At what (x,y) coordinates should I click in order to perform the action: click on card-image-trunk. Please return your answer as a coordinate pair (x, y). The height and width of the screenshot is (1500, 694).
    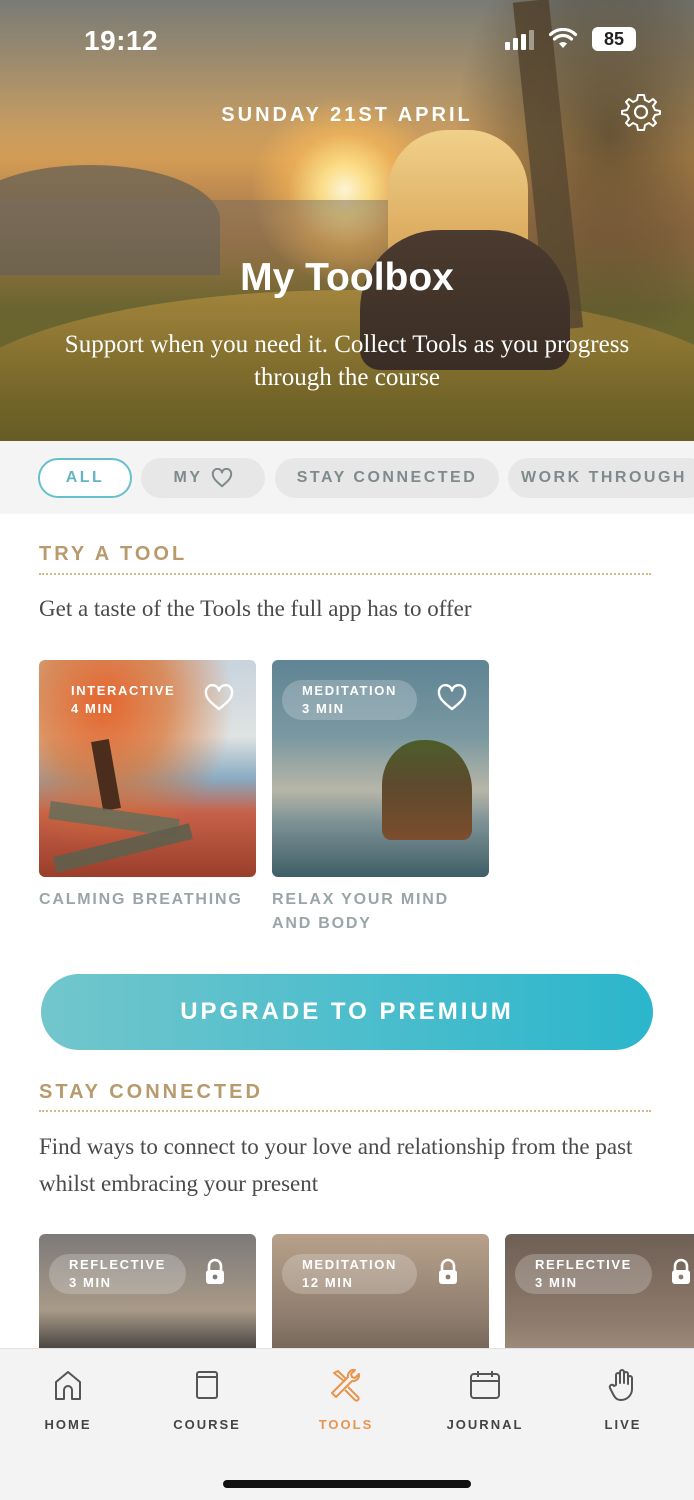
    Looking at the image, I should click on (106, 775).